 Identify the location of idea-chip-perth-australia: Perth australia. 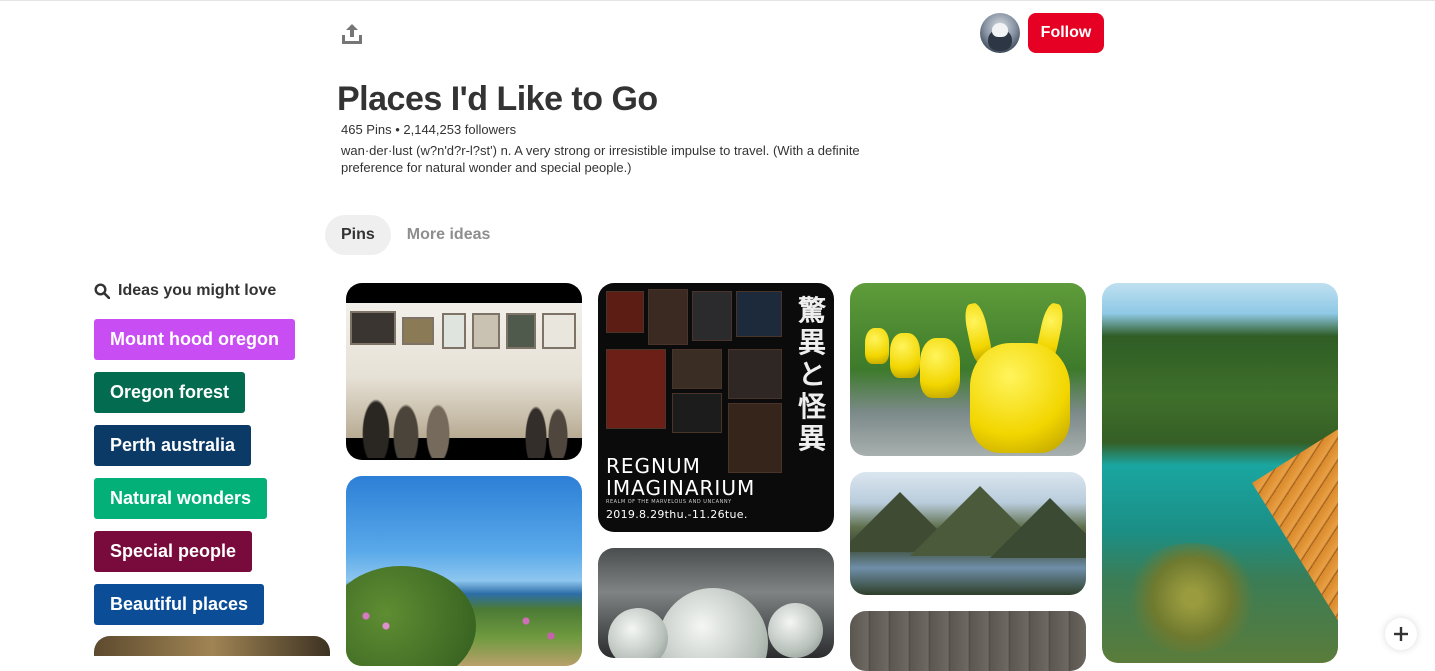
(173, 445).